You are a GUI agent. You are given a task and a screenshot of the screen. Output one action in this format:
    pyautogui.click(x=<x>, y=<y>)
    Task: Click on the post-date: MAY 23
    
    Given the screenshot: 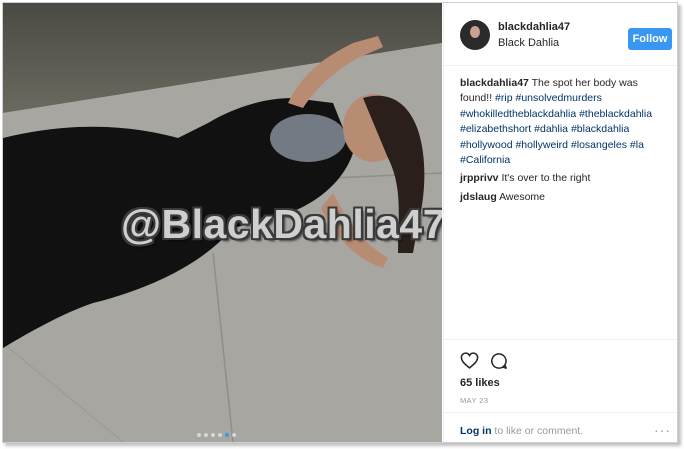 What is the action you would take?
    pyautogui.click(x=474, y=400)
    